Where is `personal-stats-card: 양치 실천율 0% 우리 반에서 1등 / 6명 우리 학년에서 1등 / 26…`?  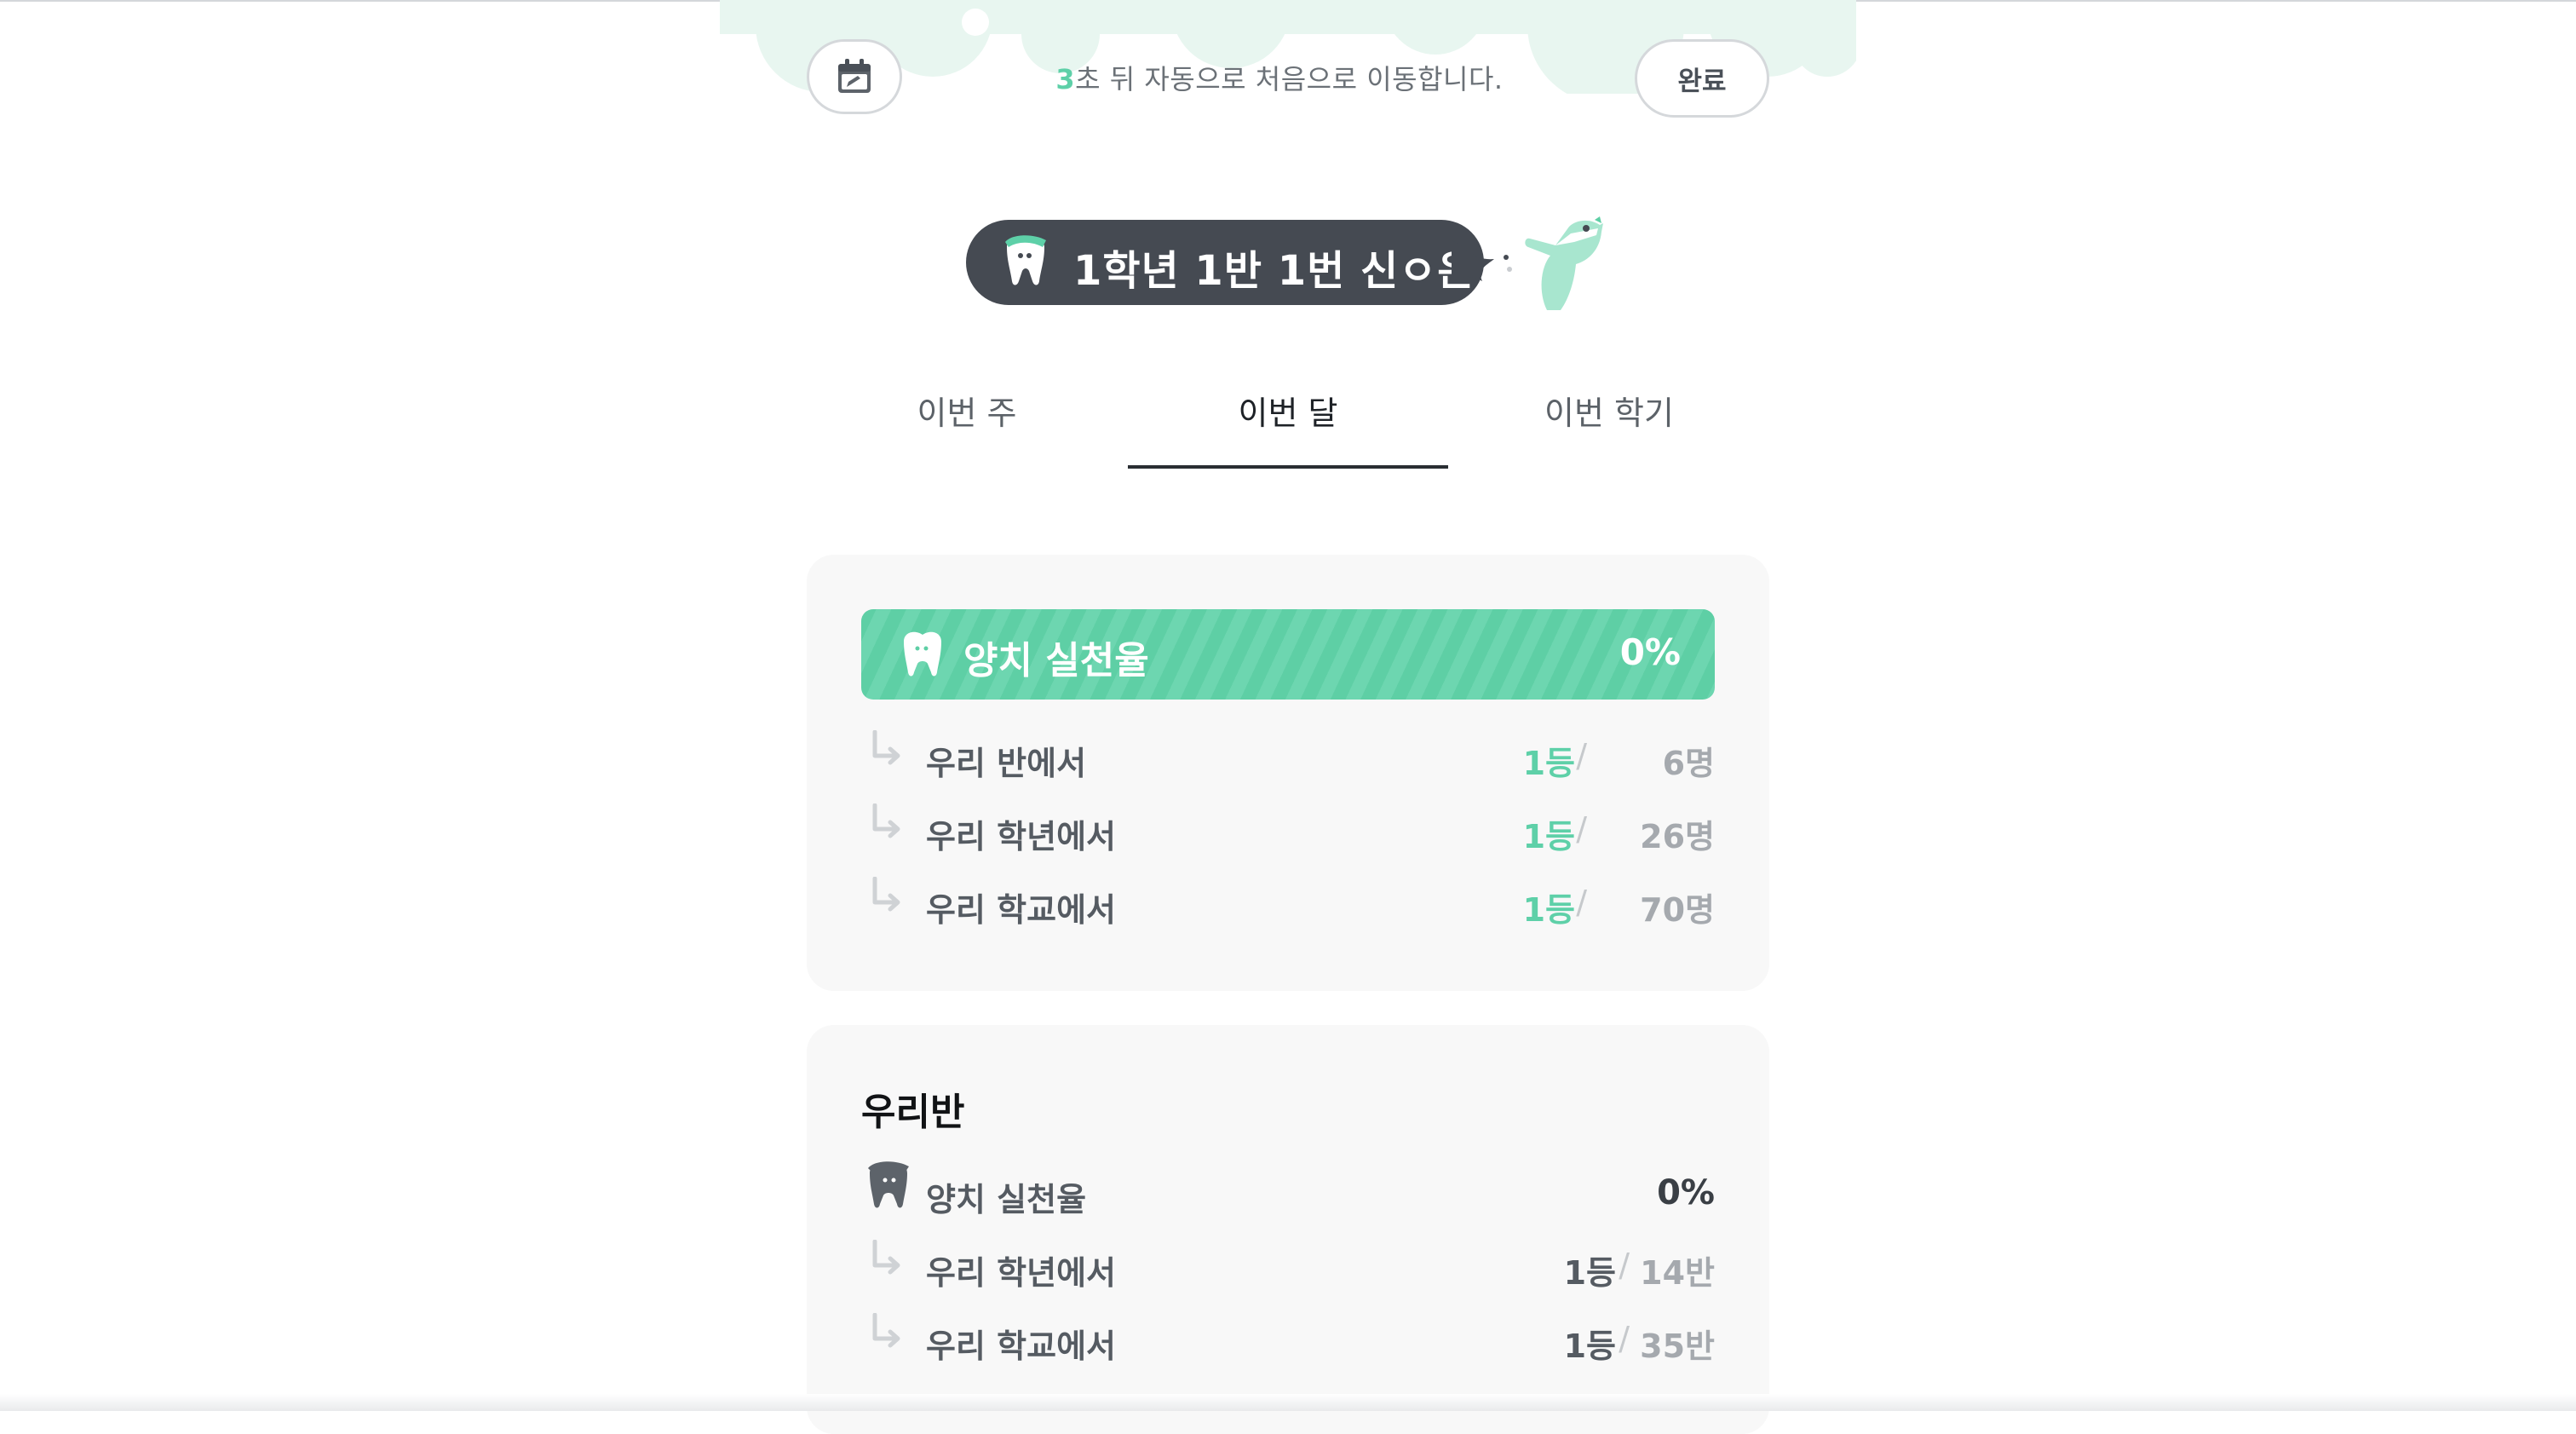 personal-stats-card: 양치 실천율 0% 우리 반에서 1등 / 6명 우리 학년에서 1등 / 26… is located at coordinates (1288, 773).